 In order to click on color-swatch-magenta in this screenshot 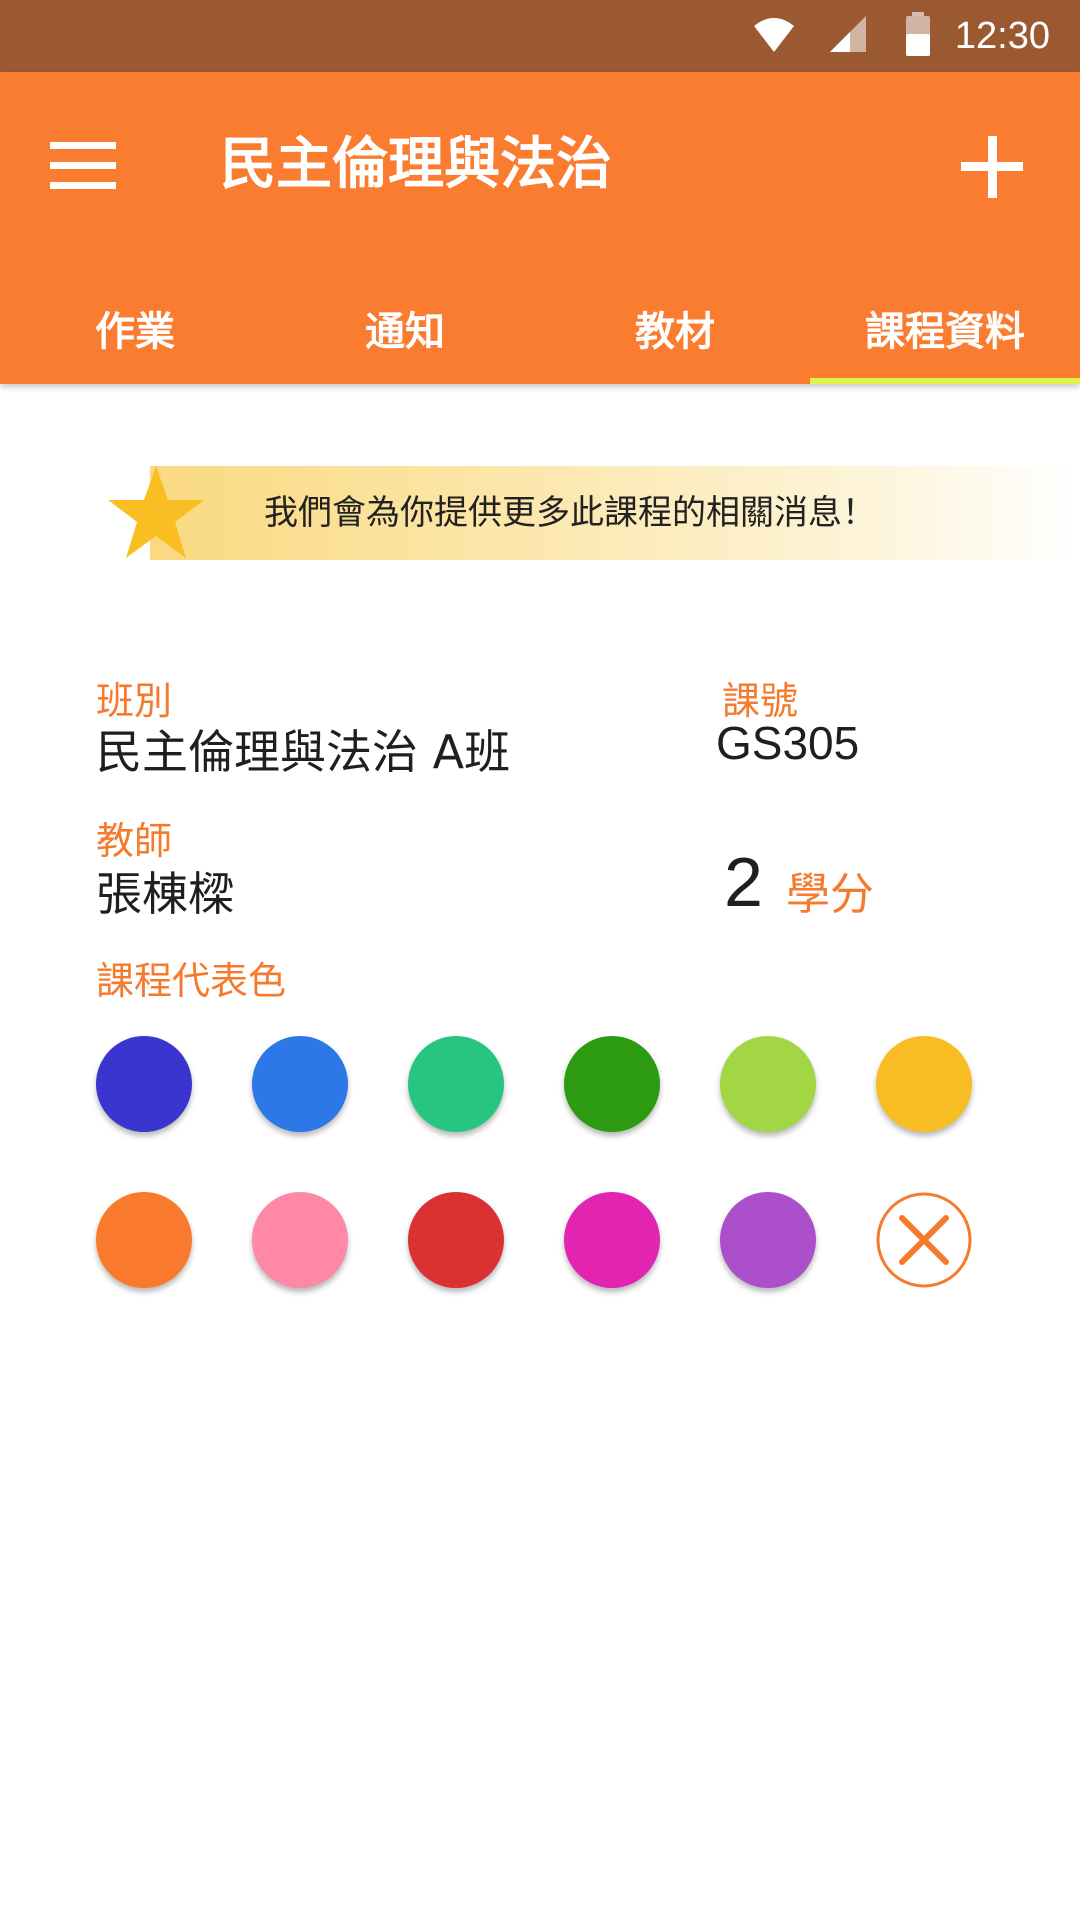, I will do `click(612, 1240)`.